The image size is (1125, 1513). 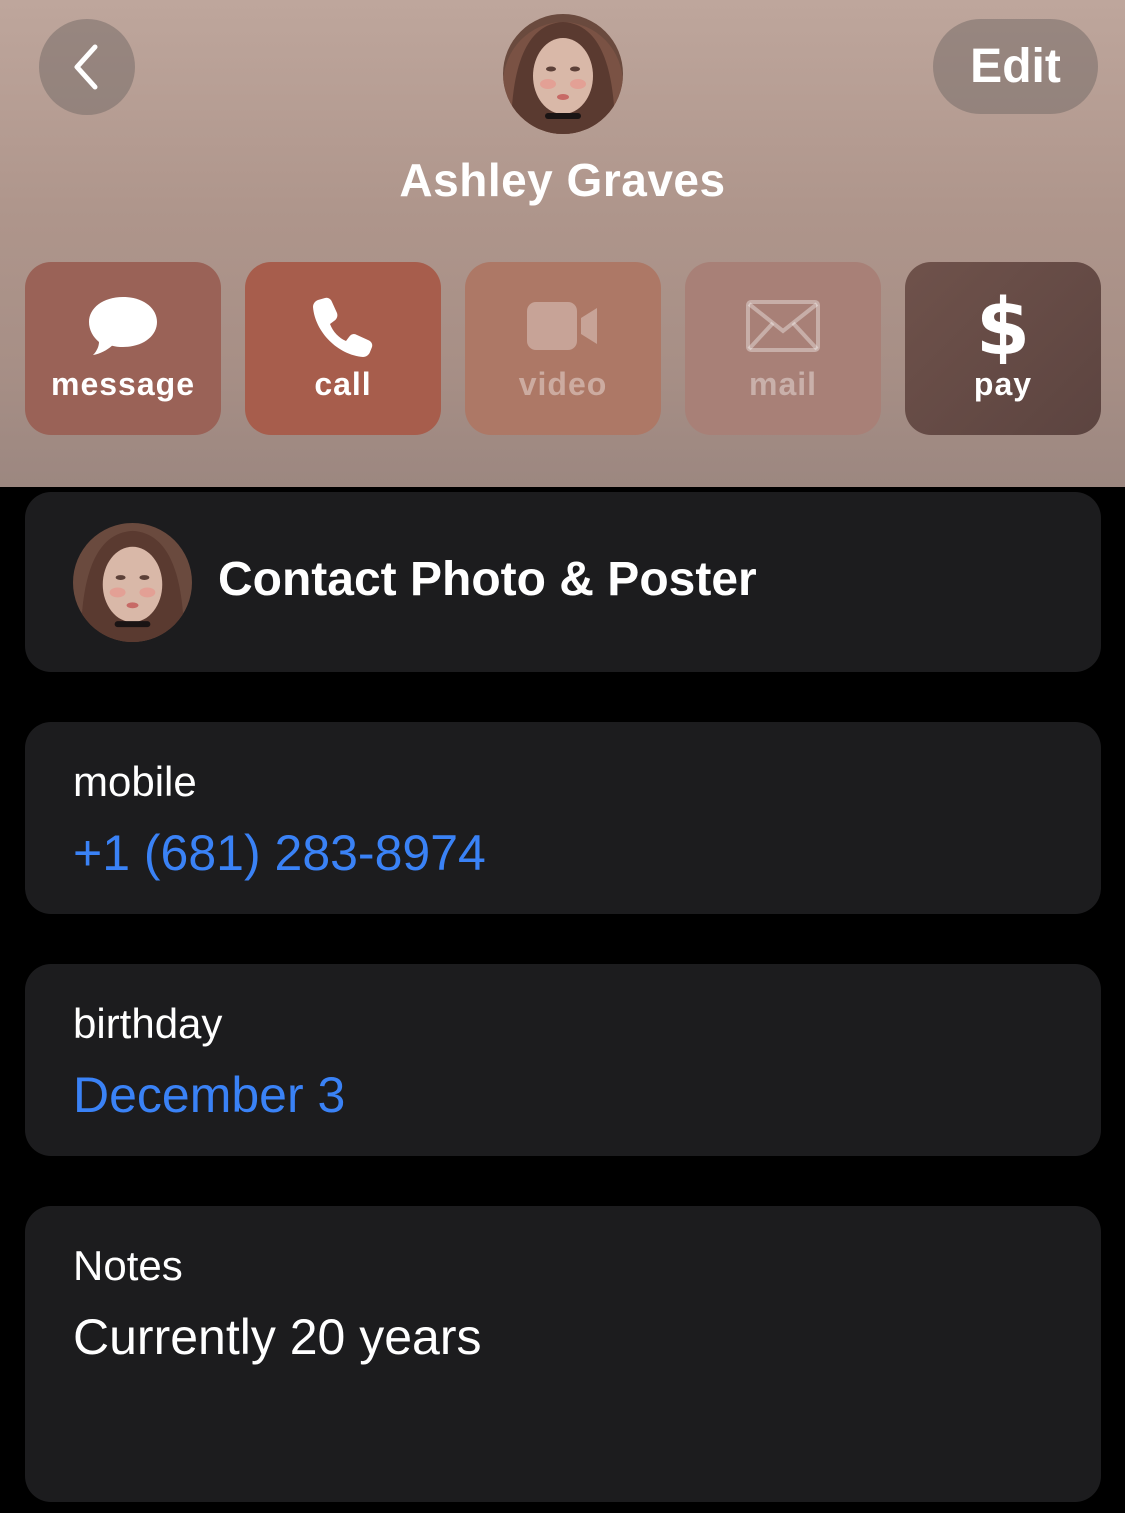 I want to click on birthday-label: birthday, so click(x=148, y=1023).